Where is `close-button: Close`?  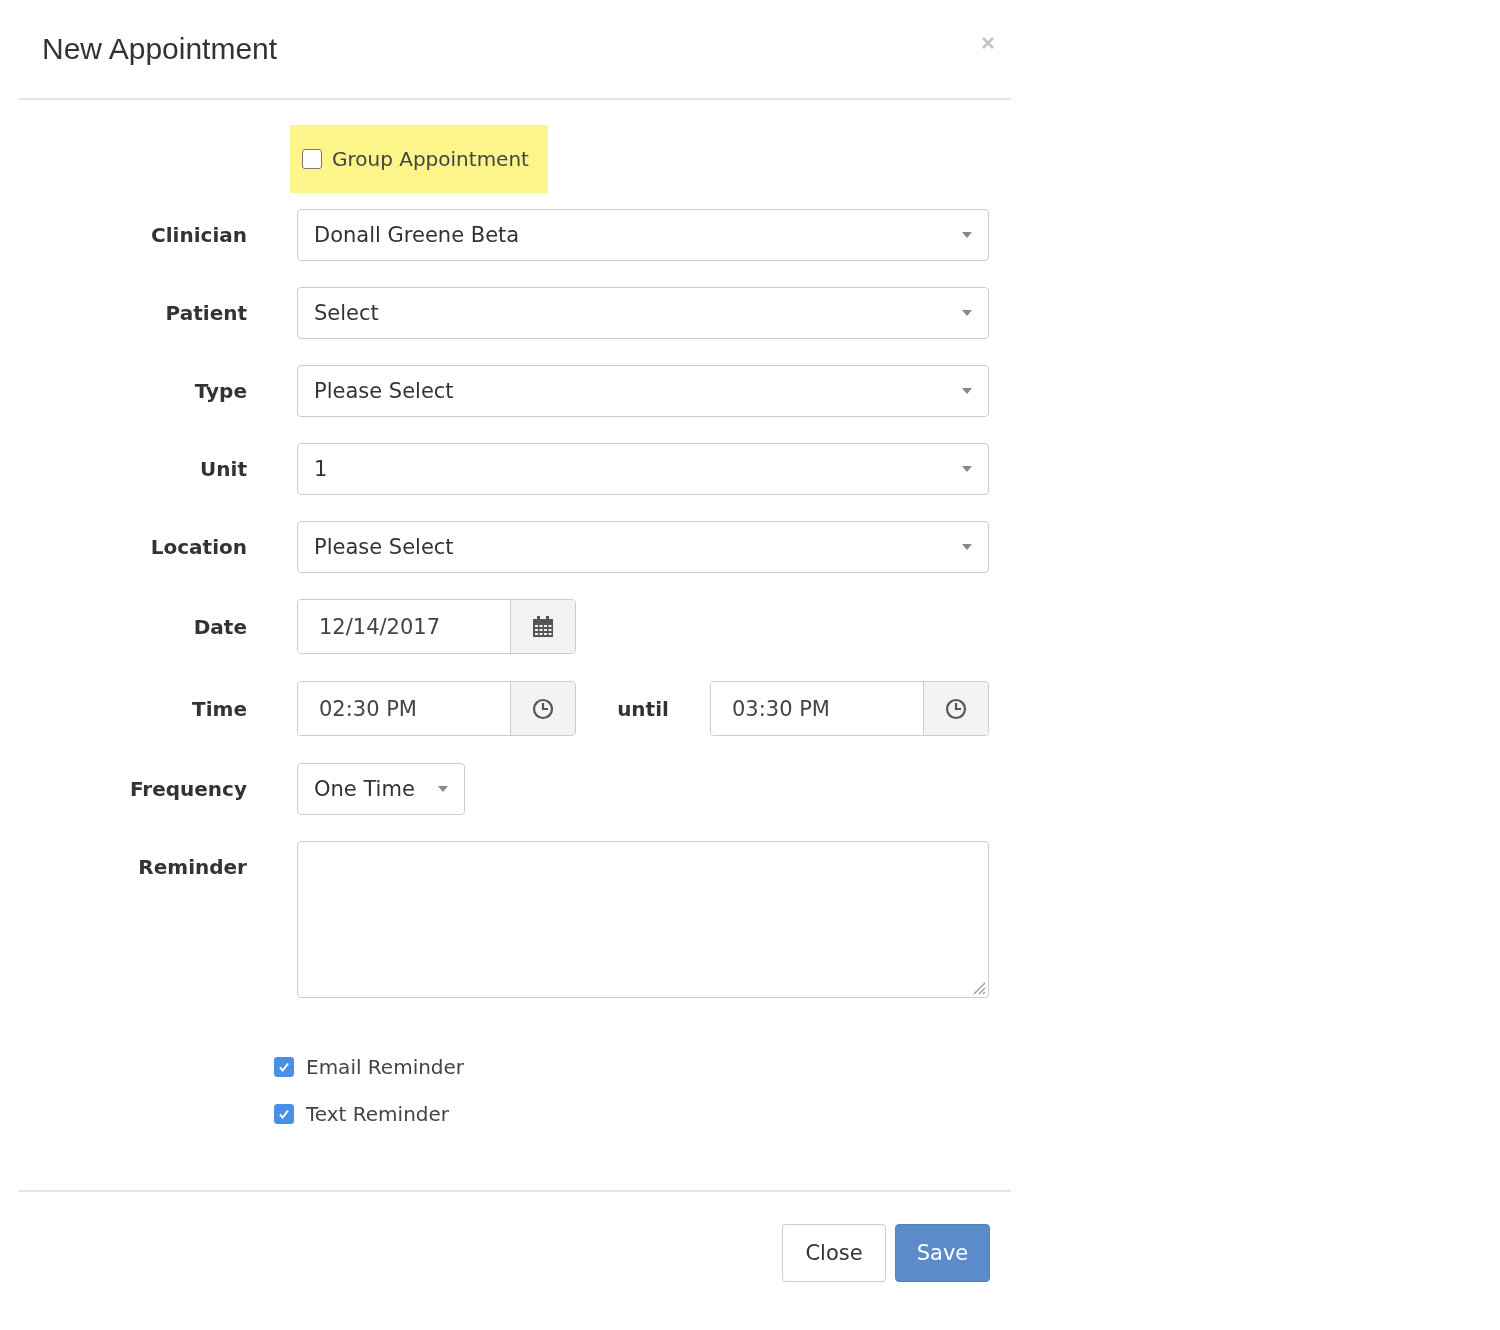 close-button: Close is located at coordinates (834, 1253).